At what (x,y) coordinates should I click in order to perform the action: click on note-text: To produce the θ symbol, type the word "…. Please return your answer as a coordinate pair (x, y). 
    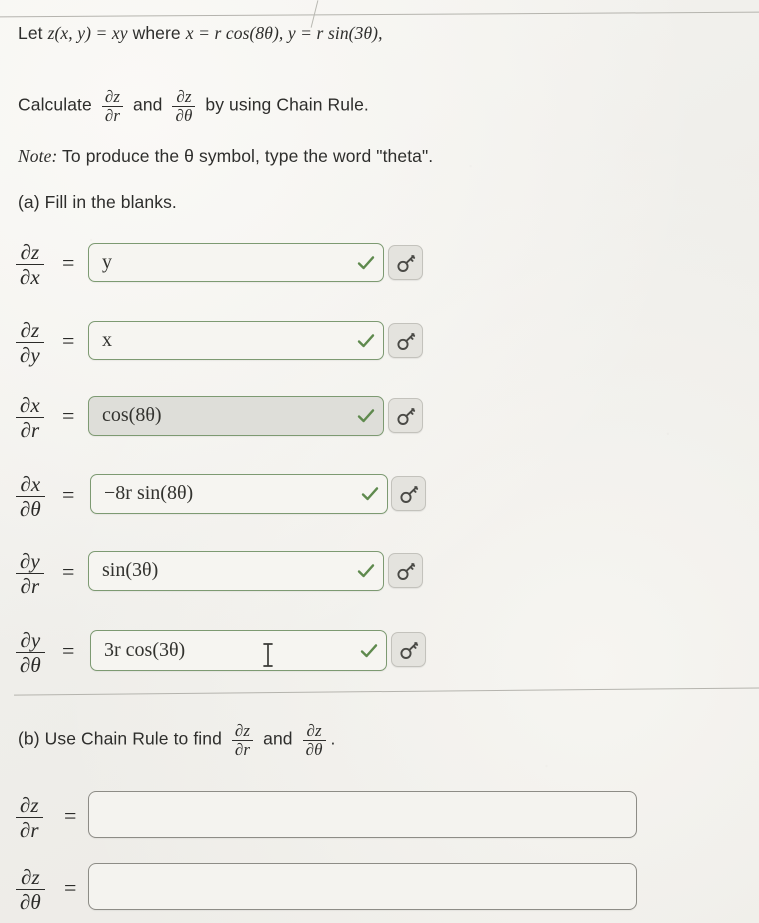
    Looking at the image, I should click on (248, 156).